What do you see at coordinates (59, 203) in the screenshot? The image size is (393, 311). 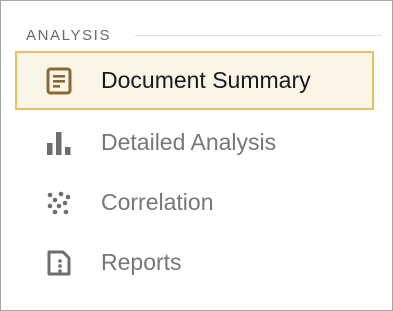 I see `scatter-dots-icon` at bounding box center [59, 203].